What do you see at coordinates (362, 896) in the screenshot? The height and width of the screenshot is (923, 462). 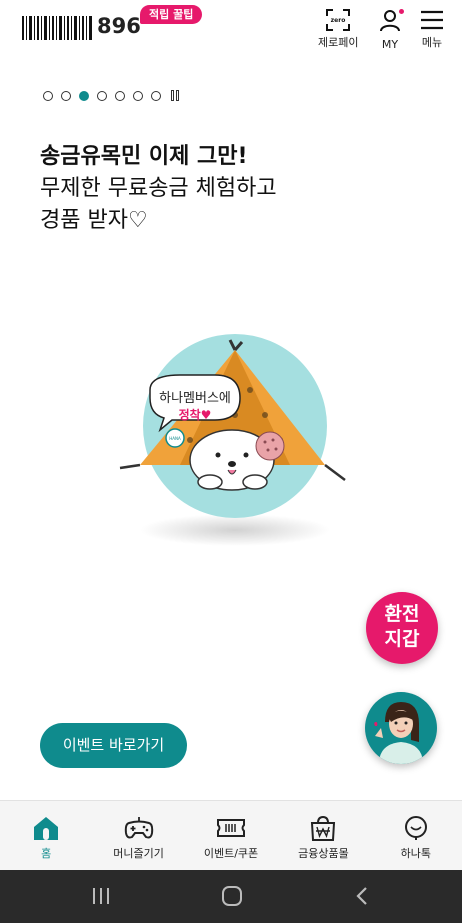 I see `back-icon` at bounding box center [362, 896].